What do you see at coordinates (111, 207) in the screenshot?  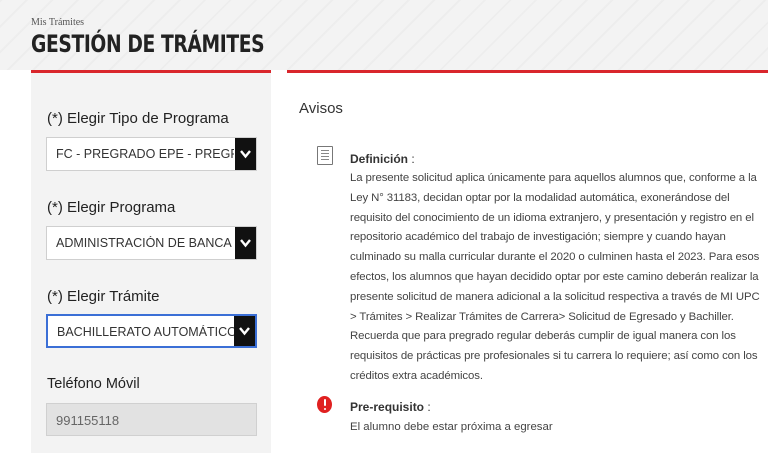 I see `programa-label: (*) Elegir Programa` at bounding box center [111, 207].